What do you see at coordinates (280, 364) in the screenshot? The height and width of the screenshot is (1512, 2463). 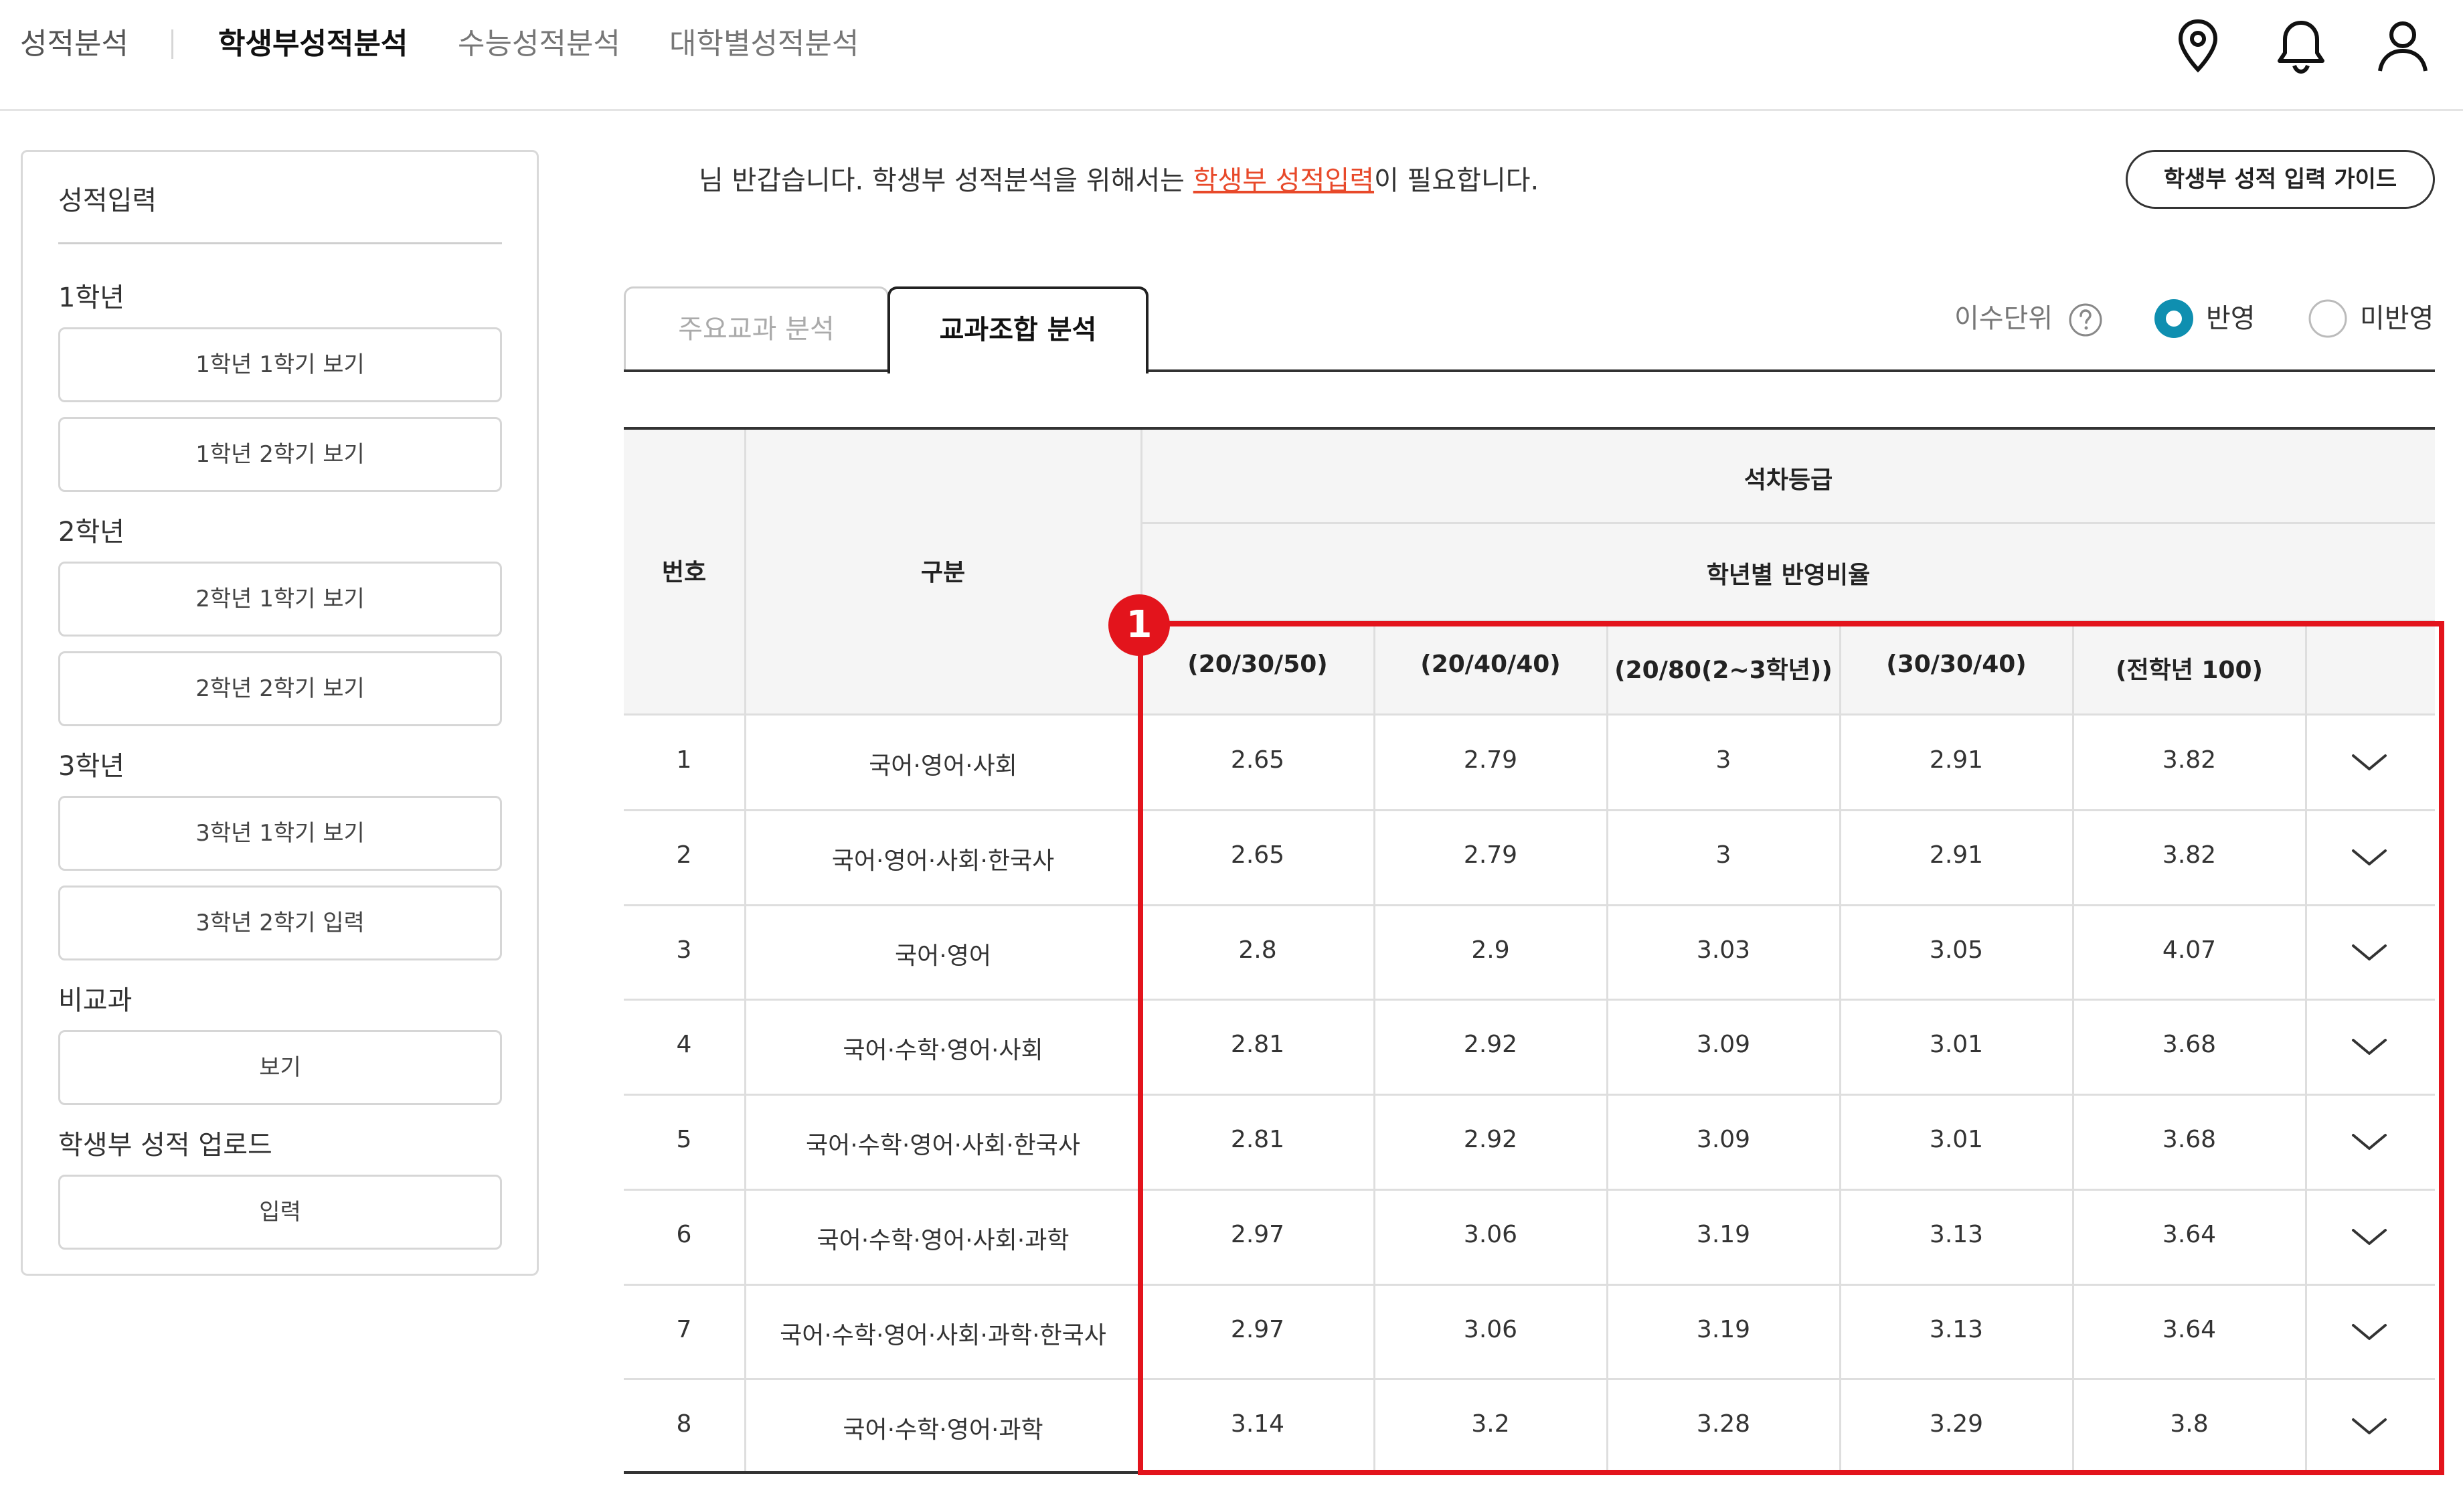 I see `grade1-sem1-button: 1학년 1학기 보기` at bounding box center [280, 364].